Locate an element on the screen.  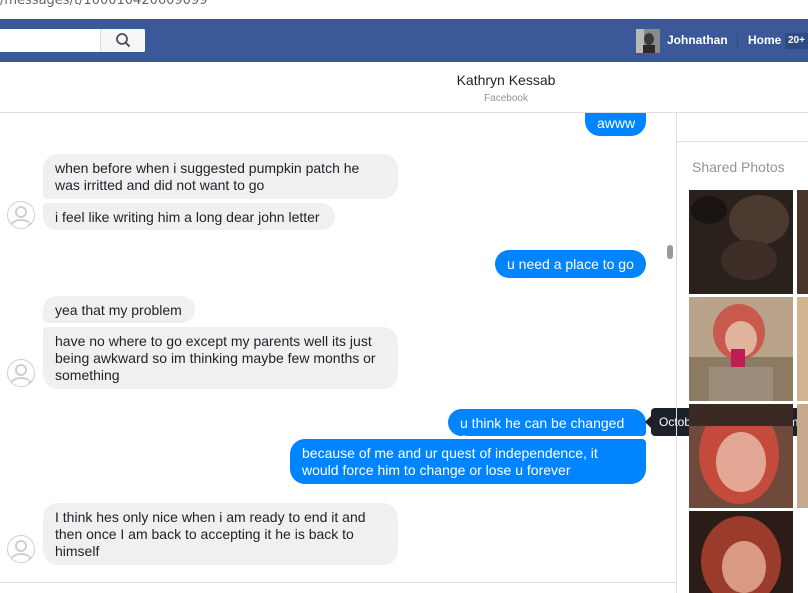
user-avatar is located at coordinates (648, 41).